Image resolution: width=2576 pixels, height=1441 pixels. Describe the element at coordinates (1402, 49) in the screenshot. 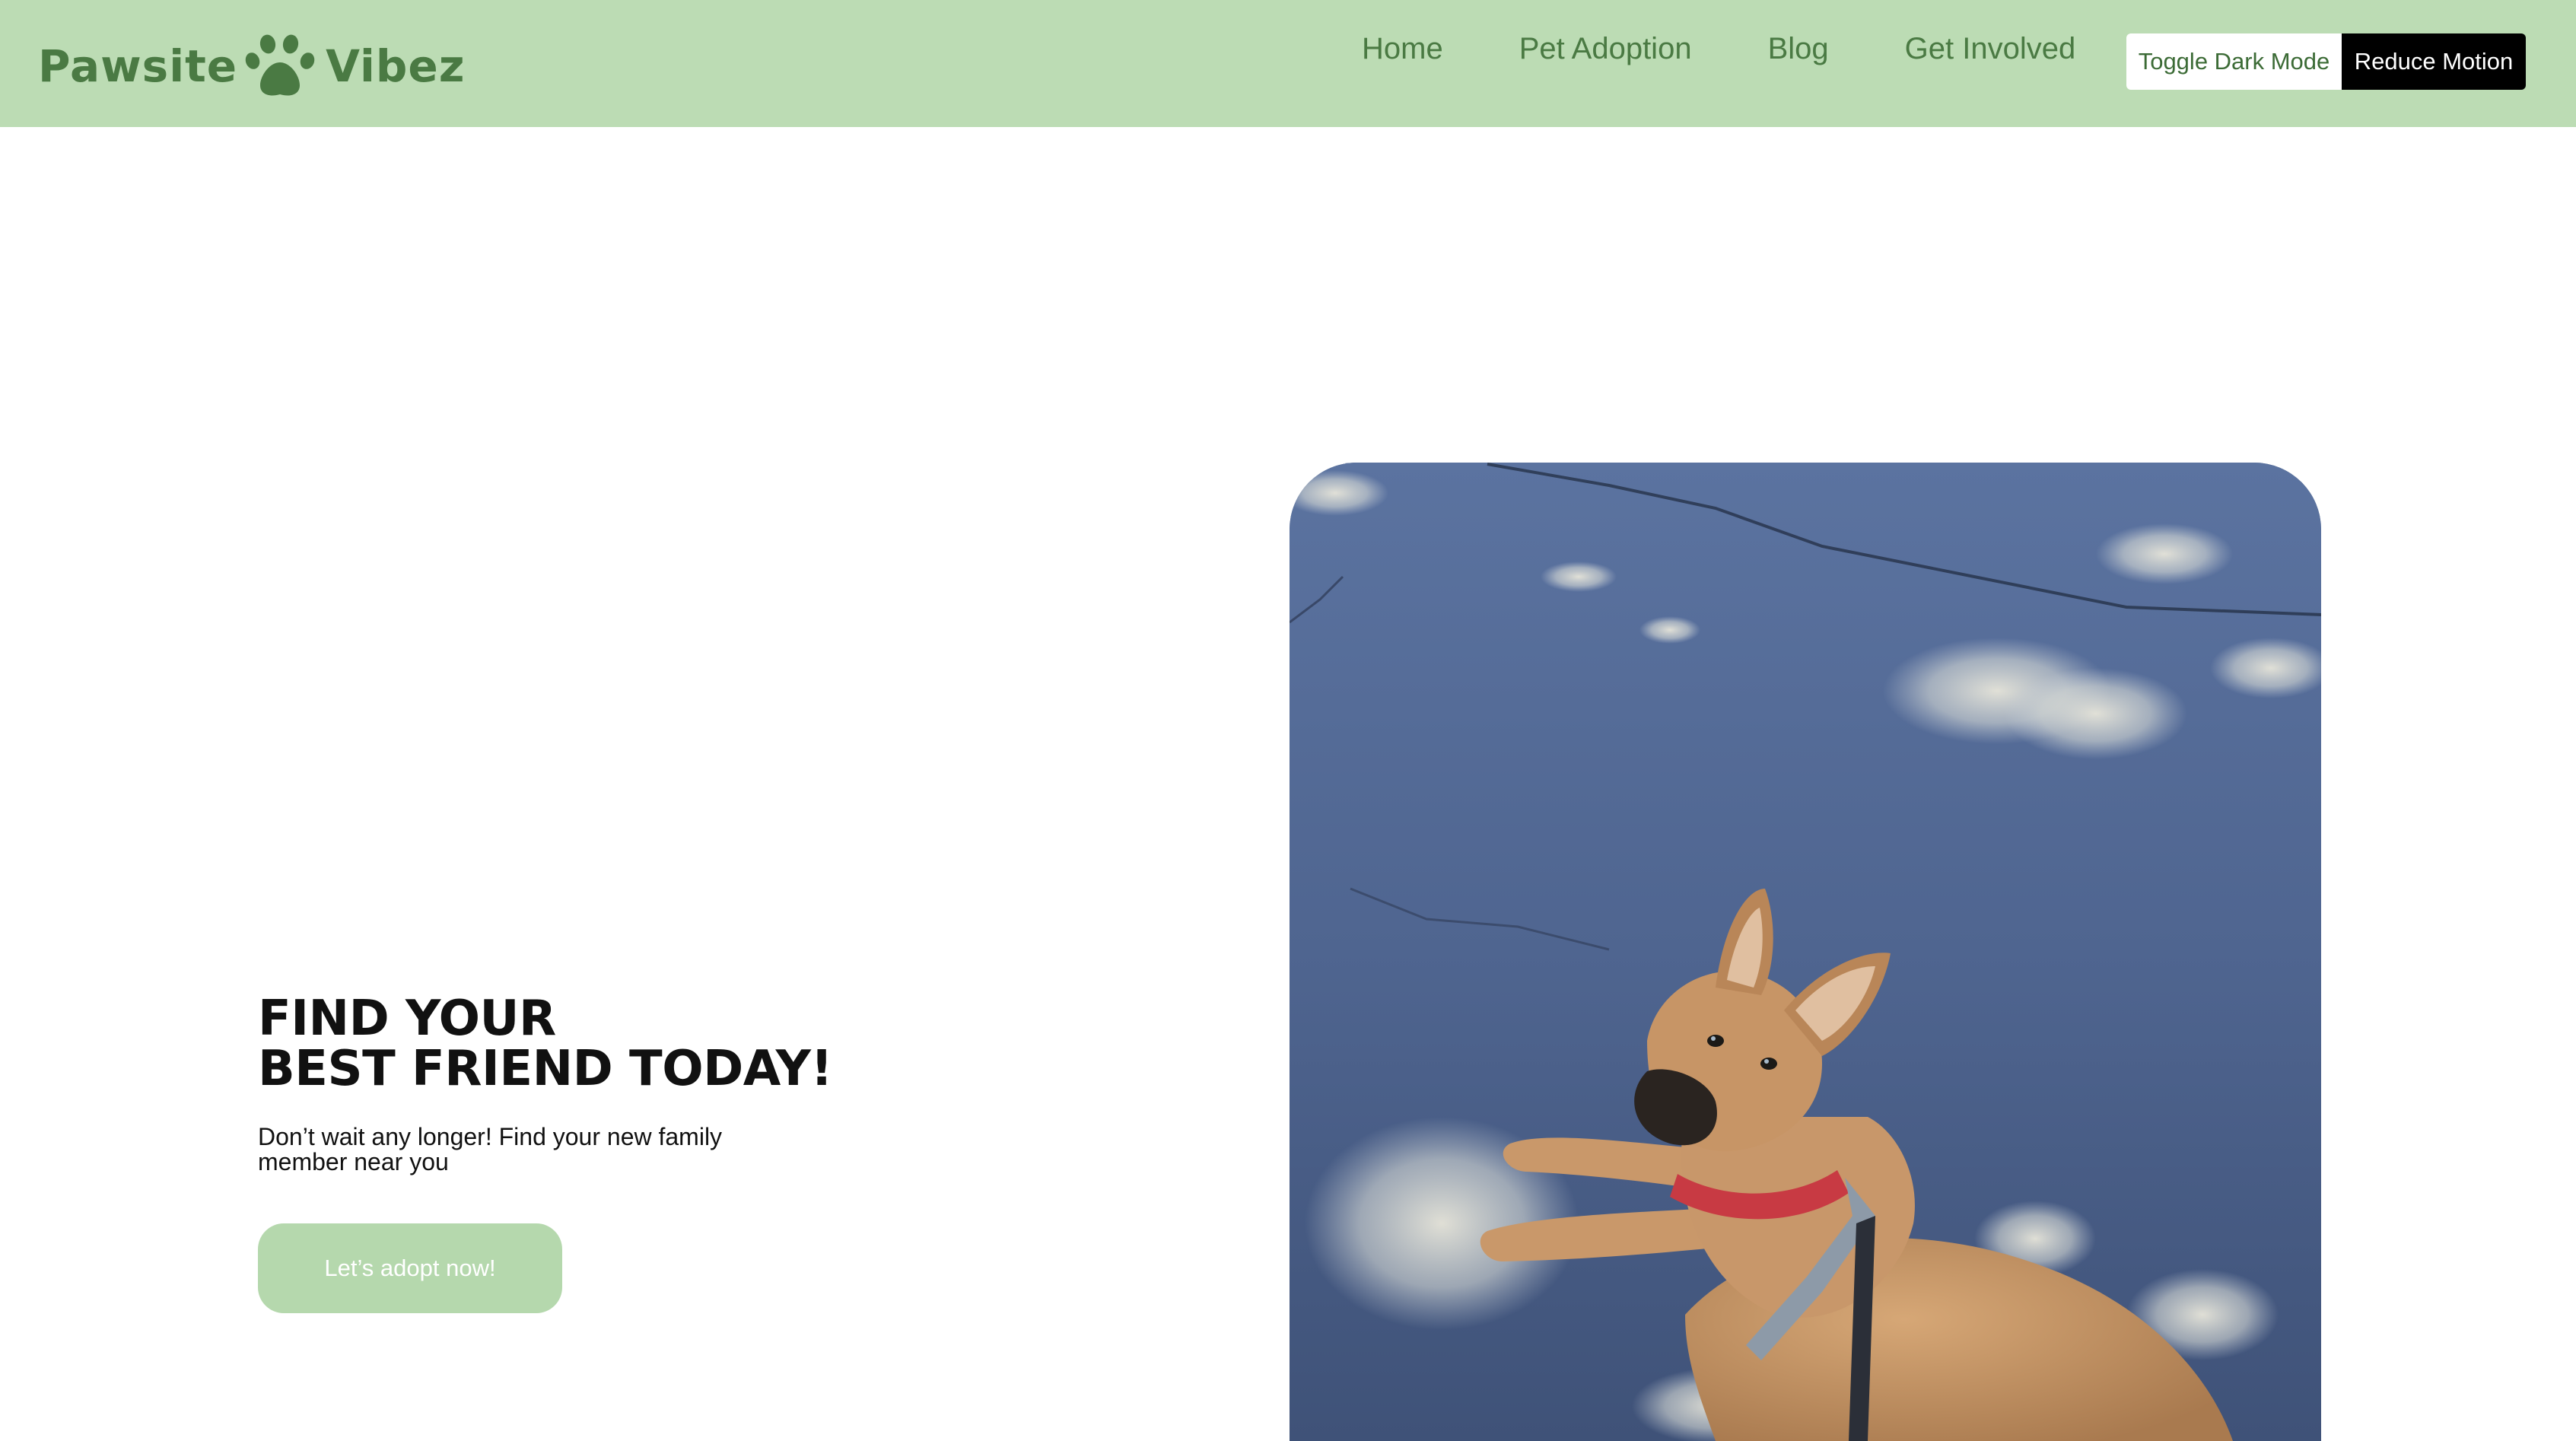

I see `nav-link-home: Home` at that location.